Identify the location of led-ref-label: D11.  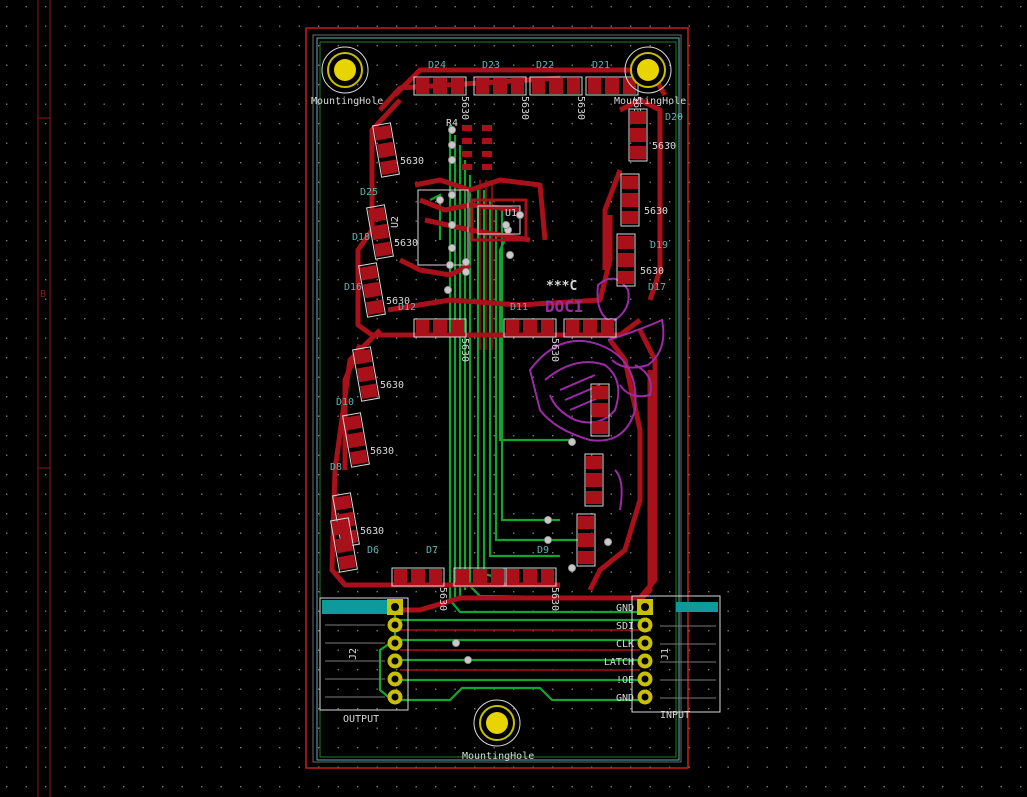
(519, 307).